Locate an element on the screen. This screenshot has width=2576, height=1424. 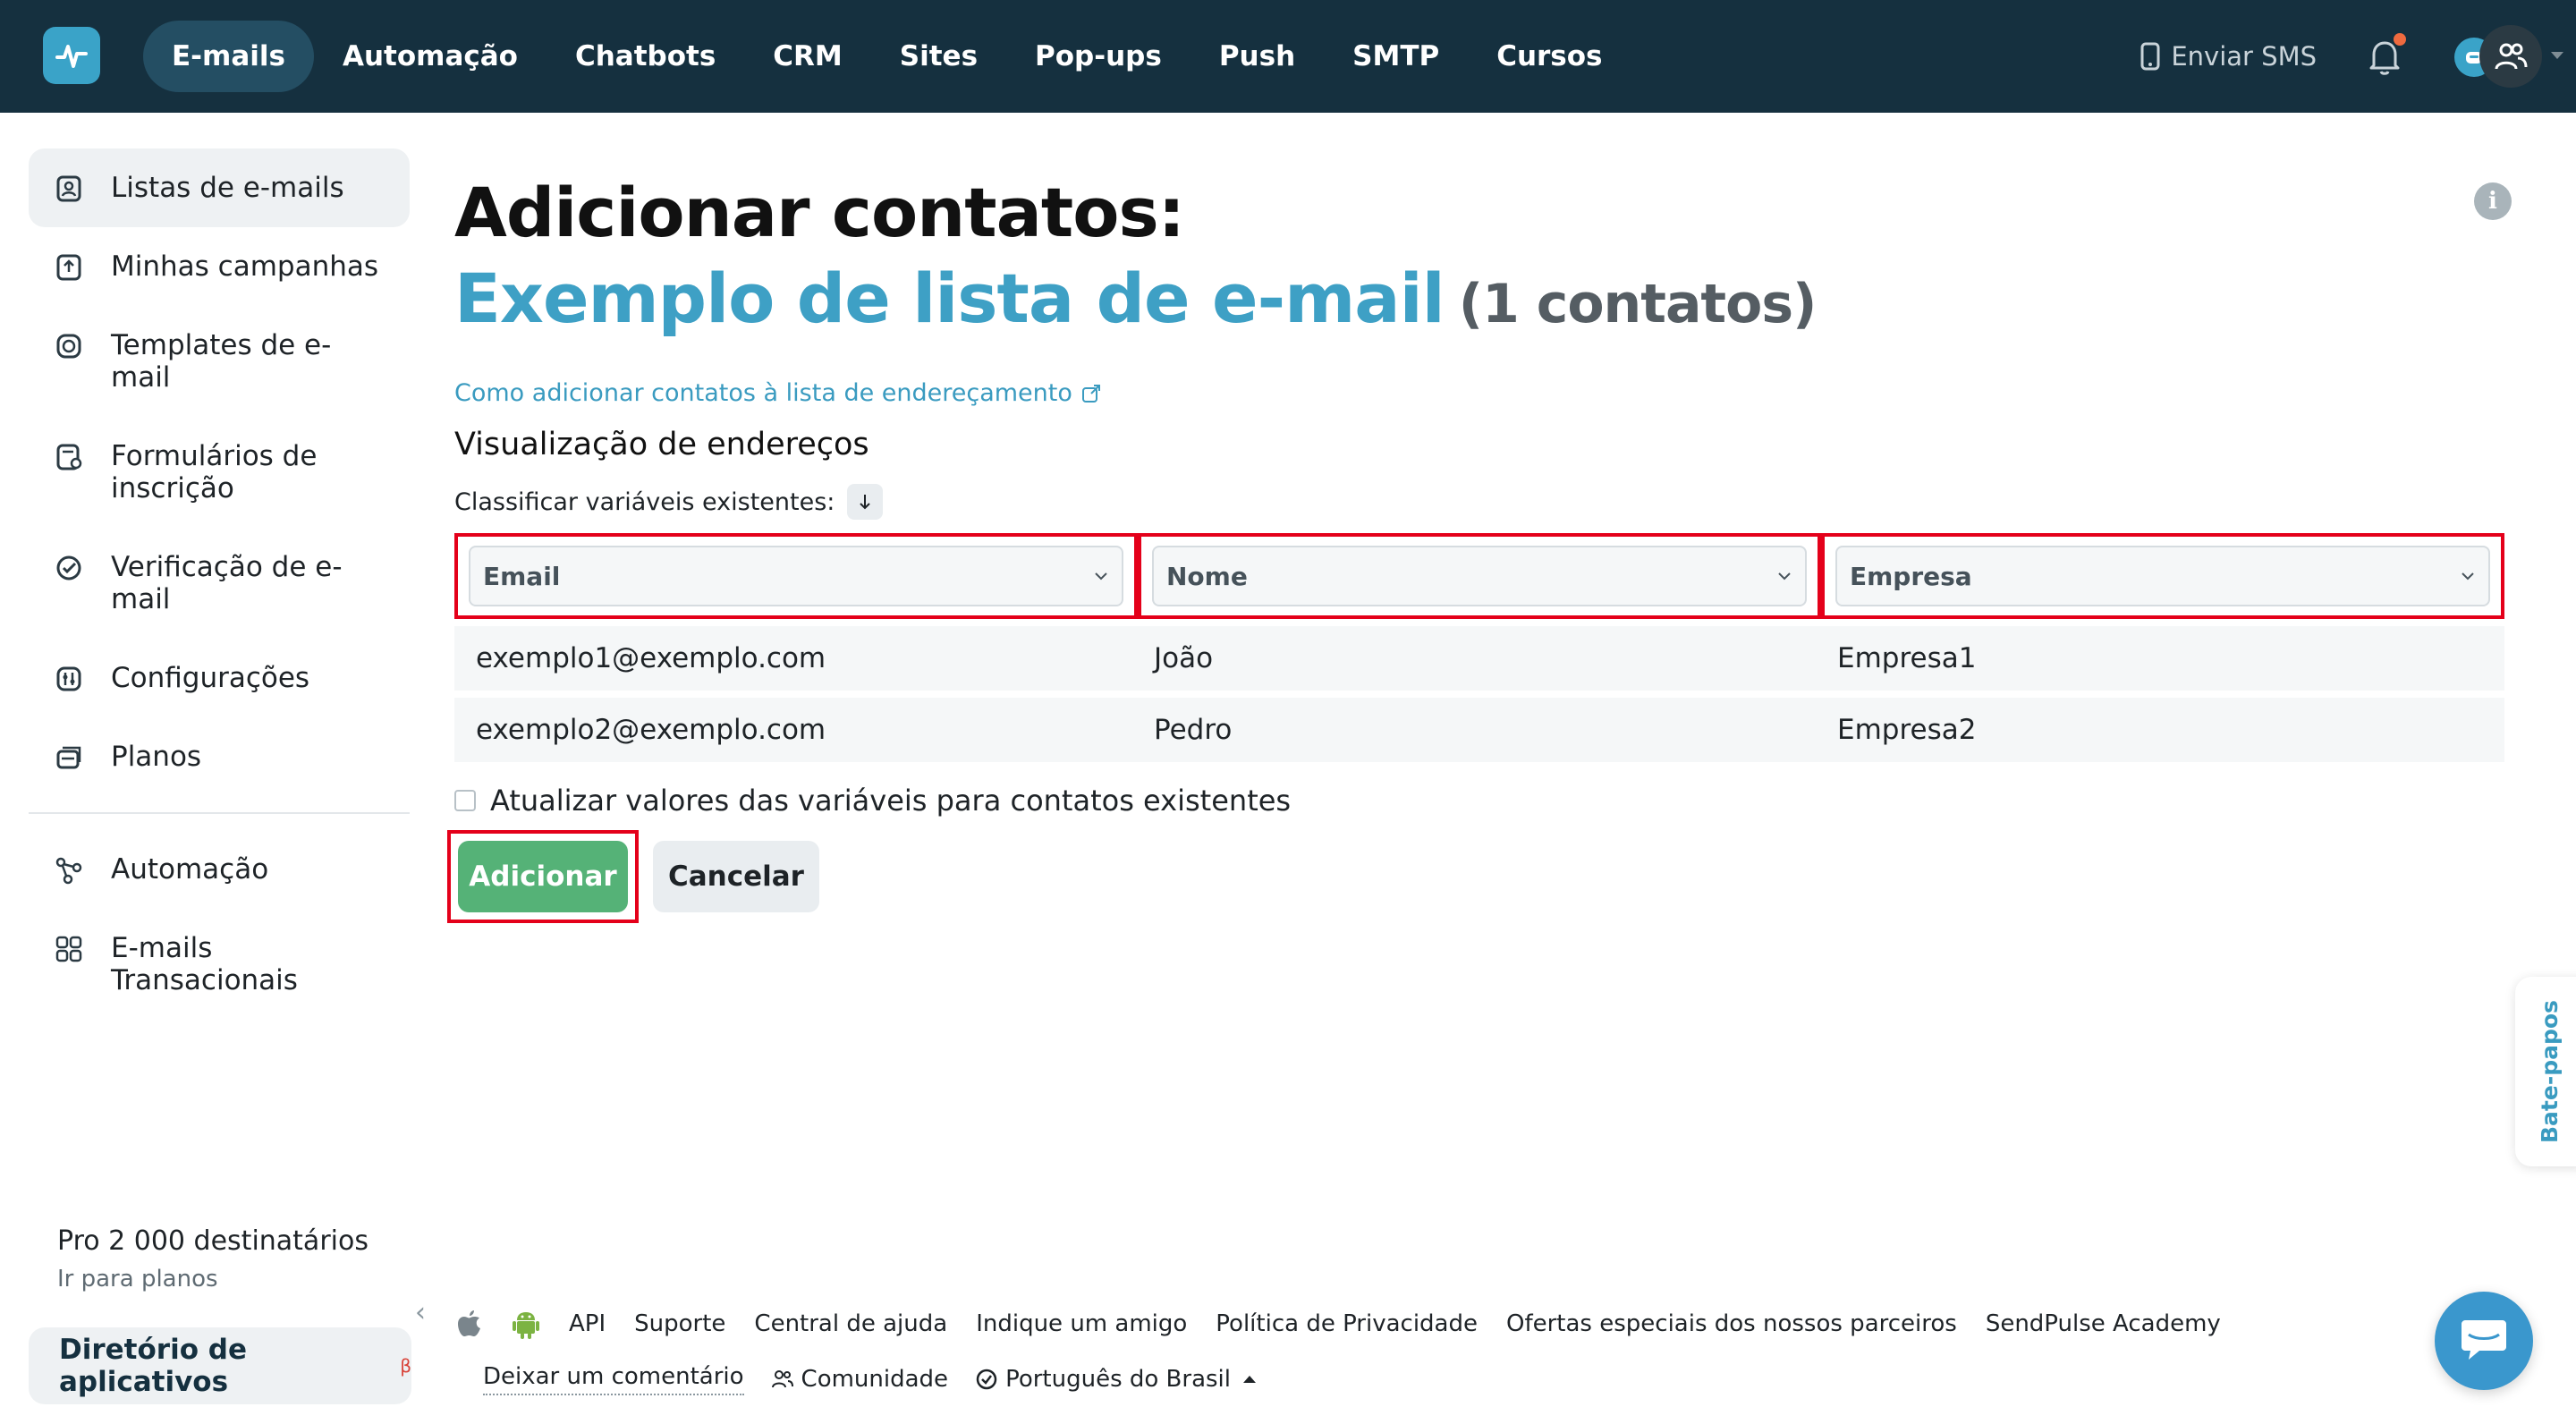
community-link: Comunidade is located at coordinates (860, 1379).